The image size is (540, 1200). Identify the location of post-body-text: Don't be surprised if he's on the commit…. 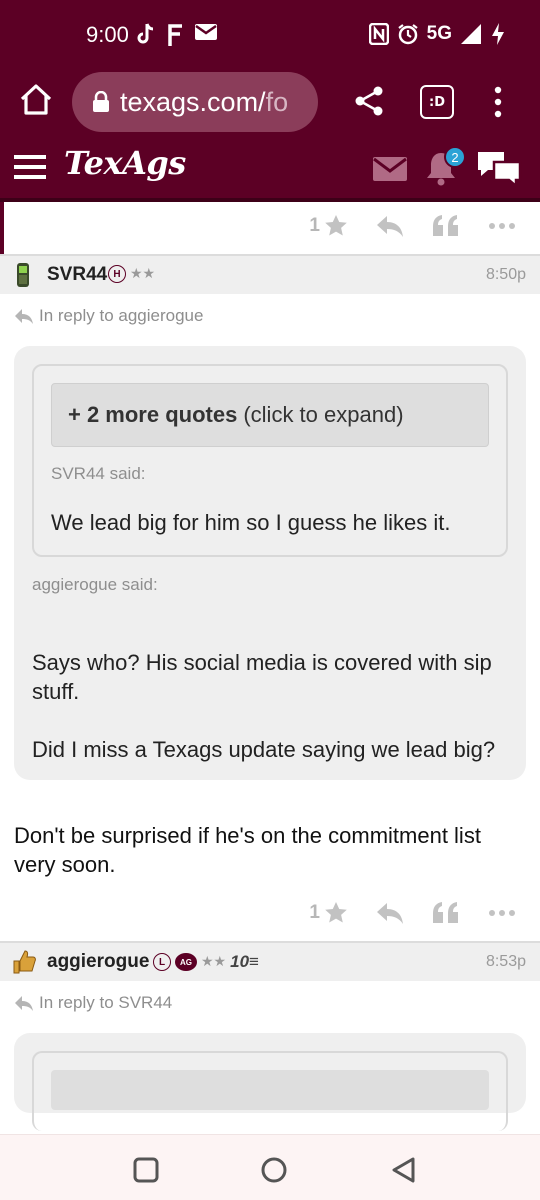
(247, 850).